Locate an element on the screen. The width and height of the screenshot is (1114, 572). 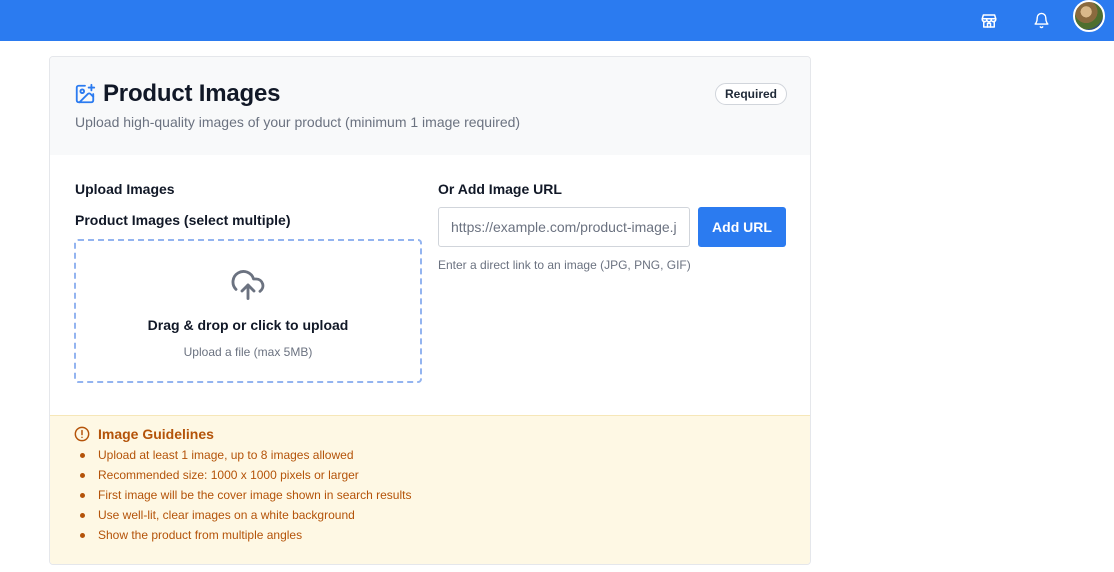
store-icon is located at coordinates (989, 20).